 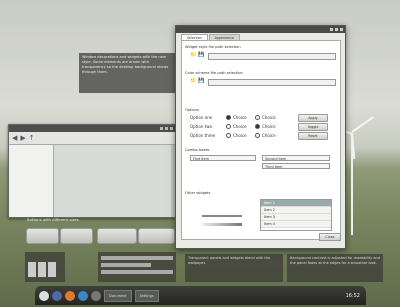 What do you see at coordinates (197, 150) in the screenshot?
I see `combo-label: Combo boxes` at bounding box center [197, 150].